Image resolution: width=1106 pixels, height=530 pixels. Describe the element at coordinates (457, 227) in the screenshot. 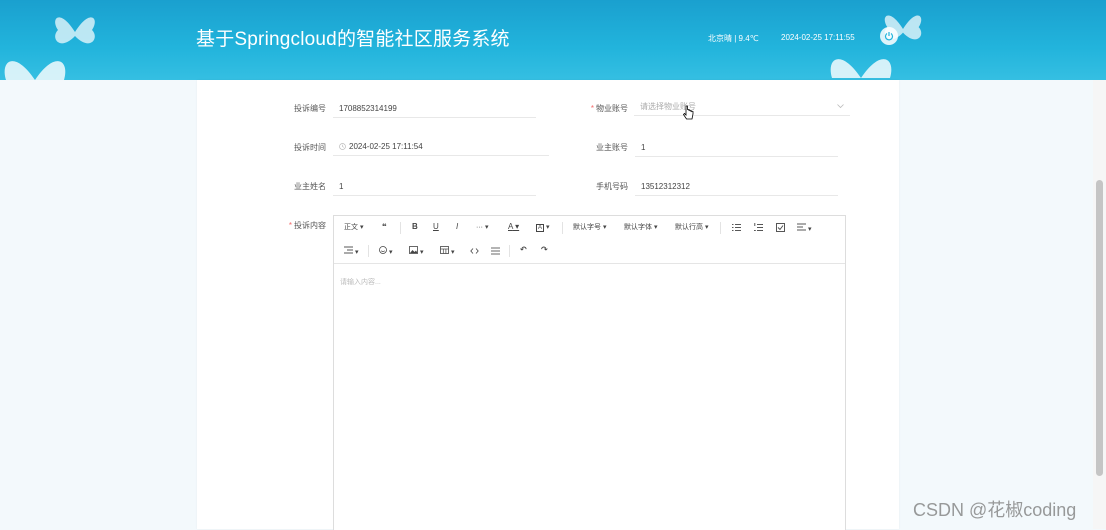

I see `italic-button: I` at that location.